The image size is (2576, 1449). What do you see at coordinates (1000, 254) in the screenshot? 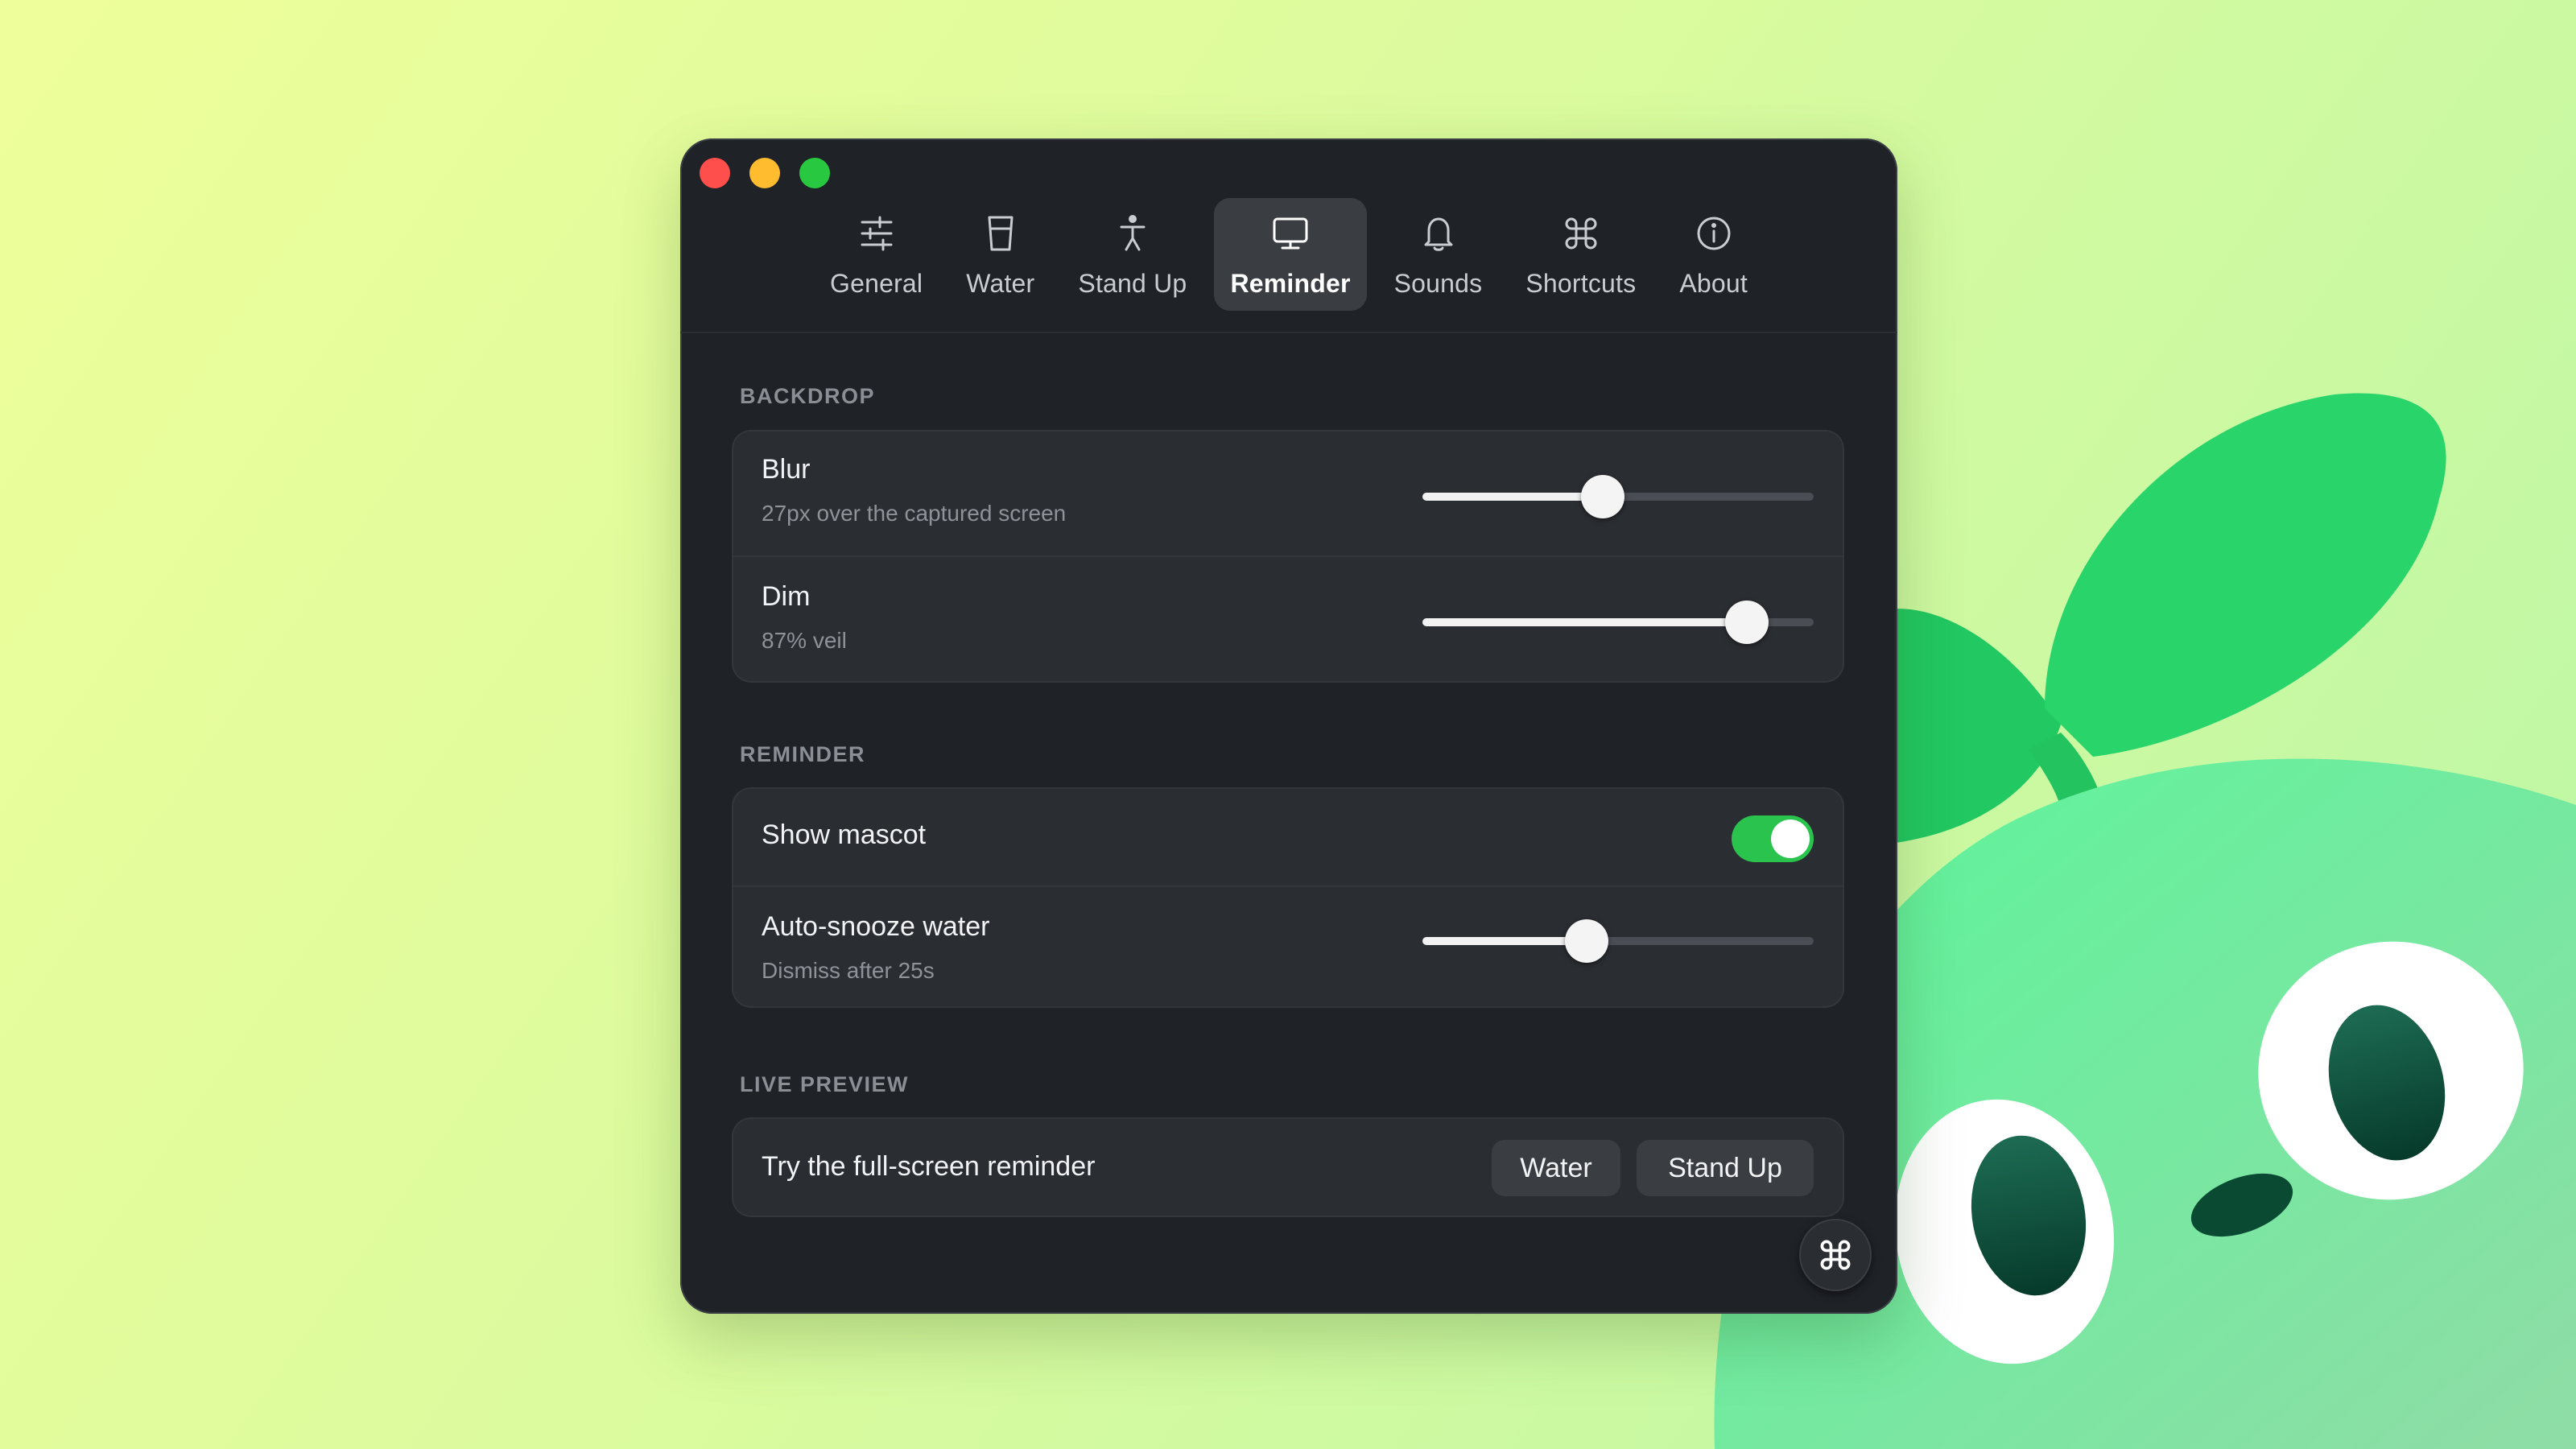
I see `tab-water: Water` at bounding box center [1000, 254].